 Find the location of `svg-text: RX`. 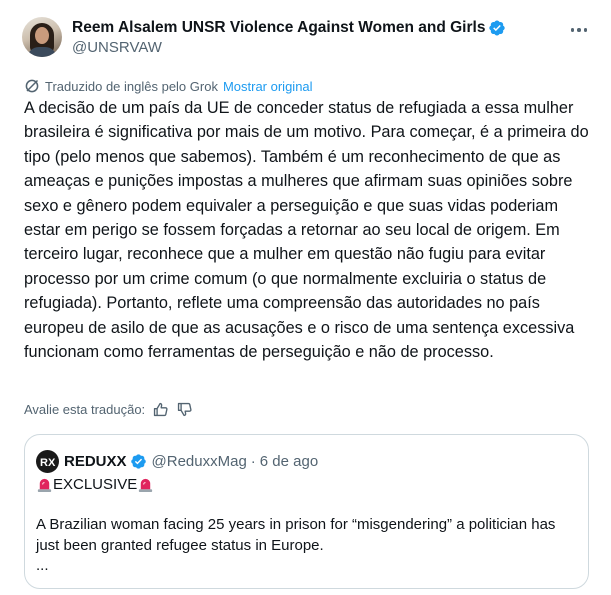

svg-text: RX is located at coordinates (48, 463).